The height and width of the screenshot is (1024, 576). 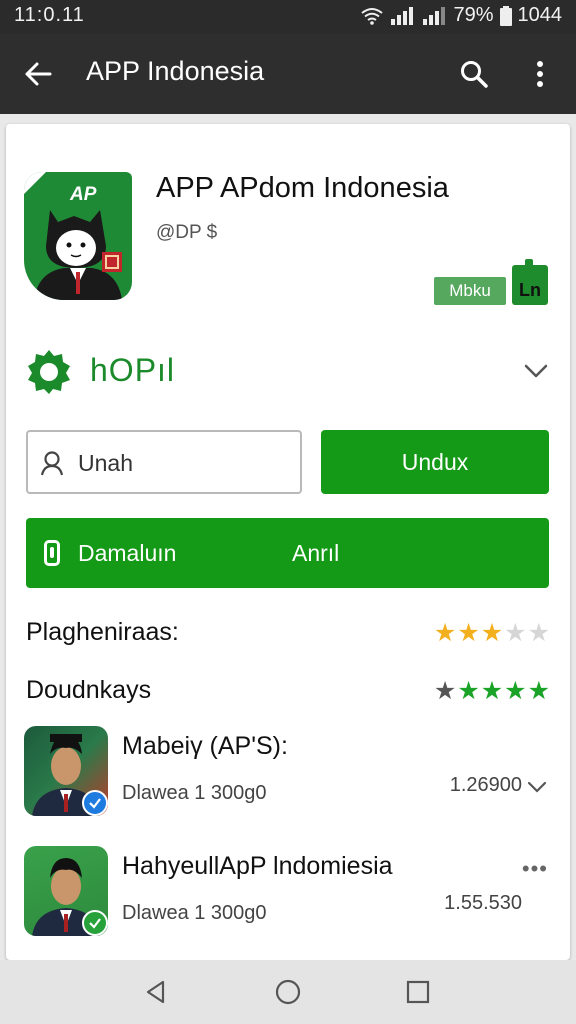 What do you see at coordinates (102, 632) in the screenshot?
I see `rating-label: Plagheniraas:` at bounding box center [102, 632].